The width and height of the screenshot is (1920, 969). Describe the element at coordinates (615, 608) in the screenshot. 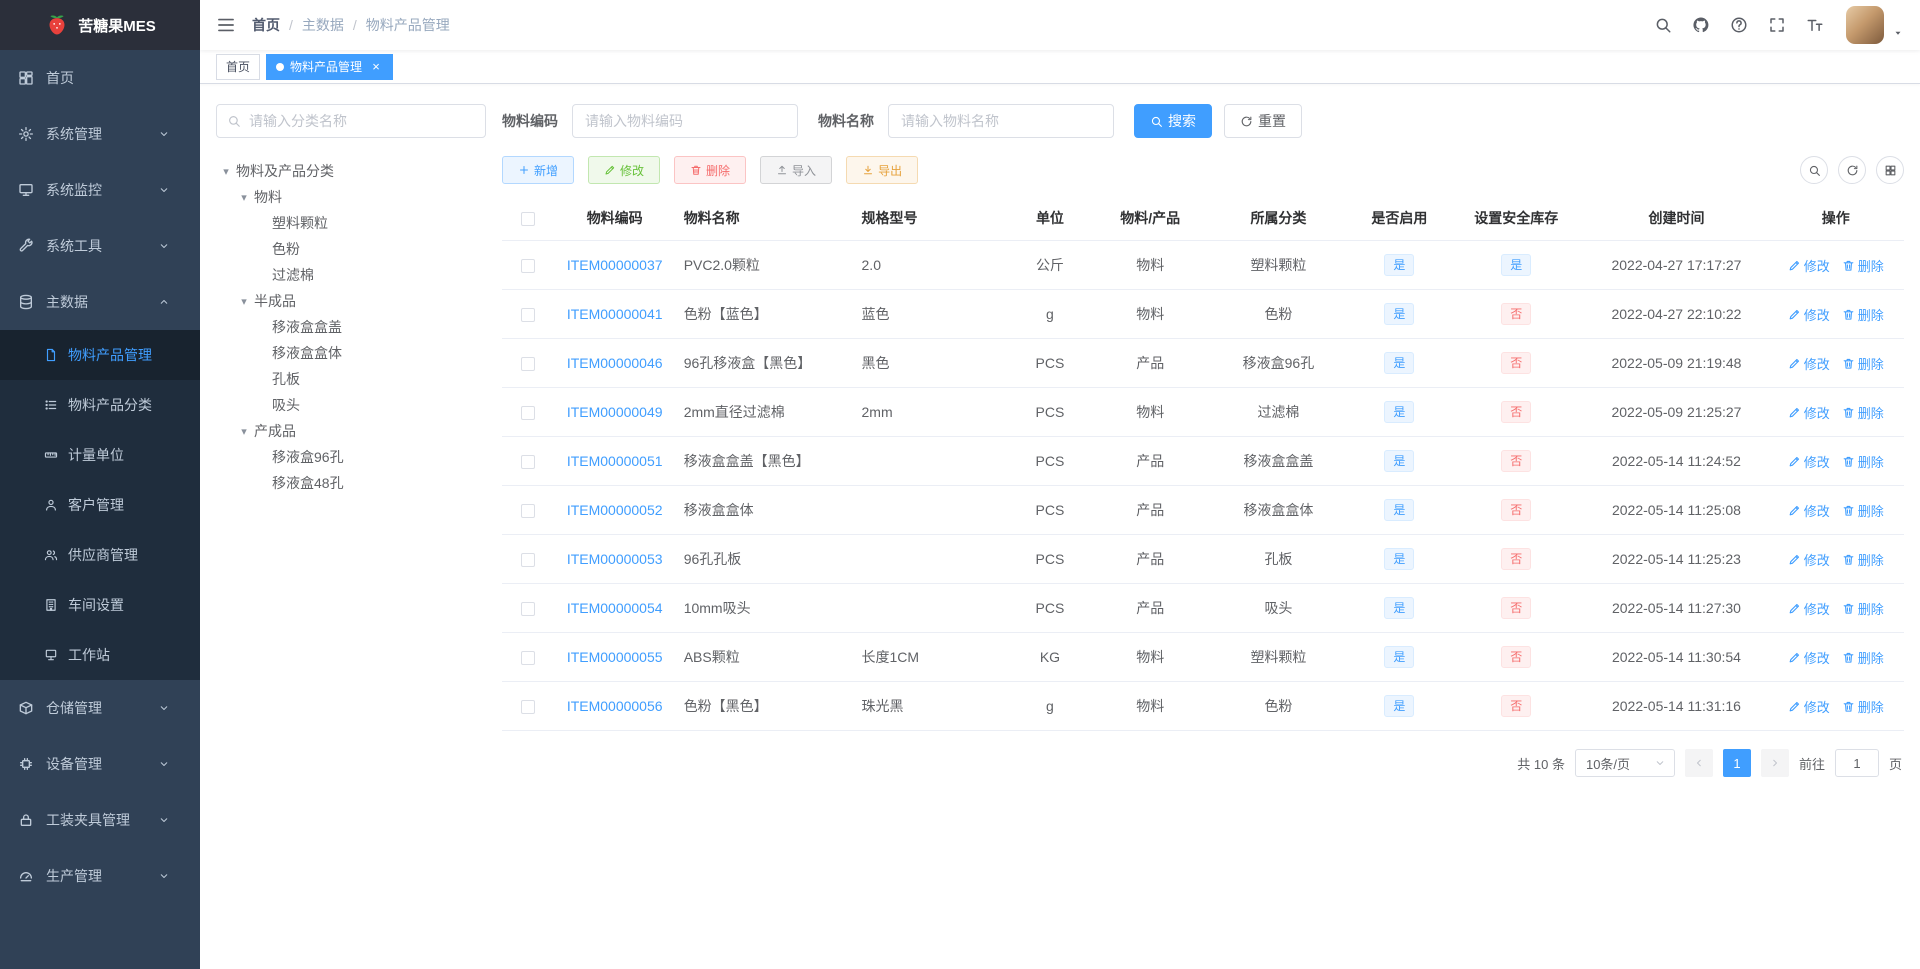

I see `item-code-link: ITEM00000054` at that location.